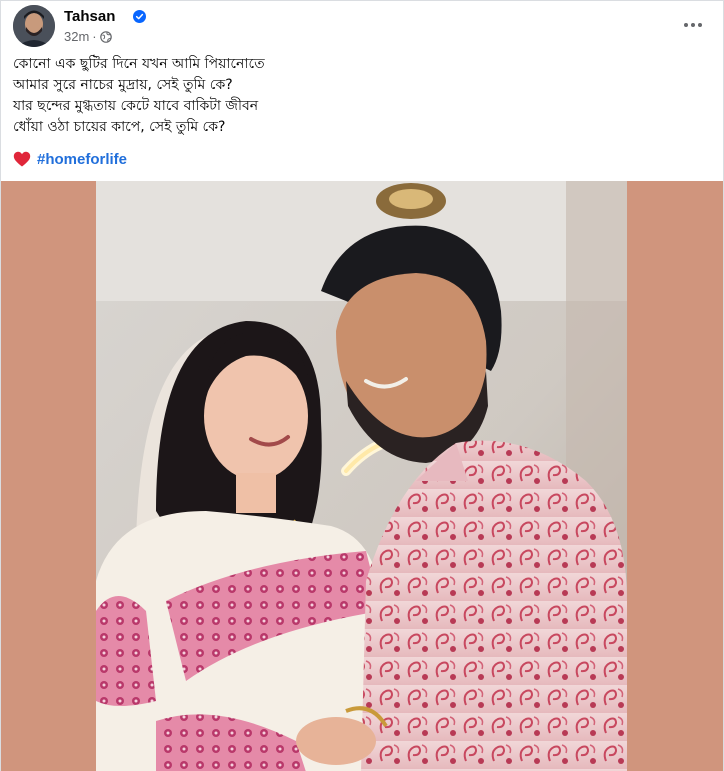 This screenshot has height=771, width=724. What do you see at coordinates (139, 64) in the screenshot?
I see `caption-line: কোনো এক ছুটির দিনে যখন আমি পিয়ানোতে` at bounding box center [139, 64].